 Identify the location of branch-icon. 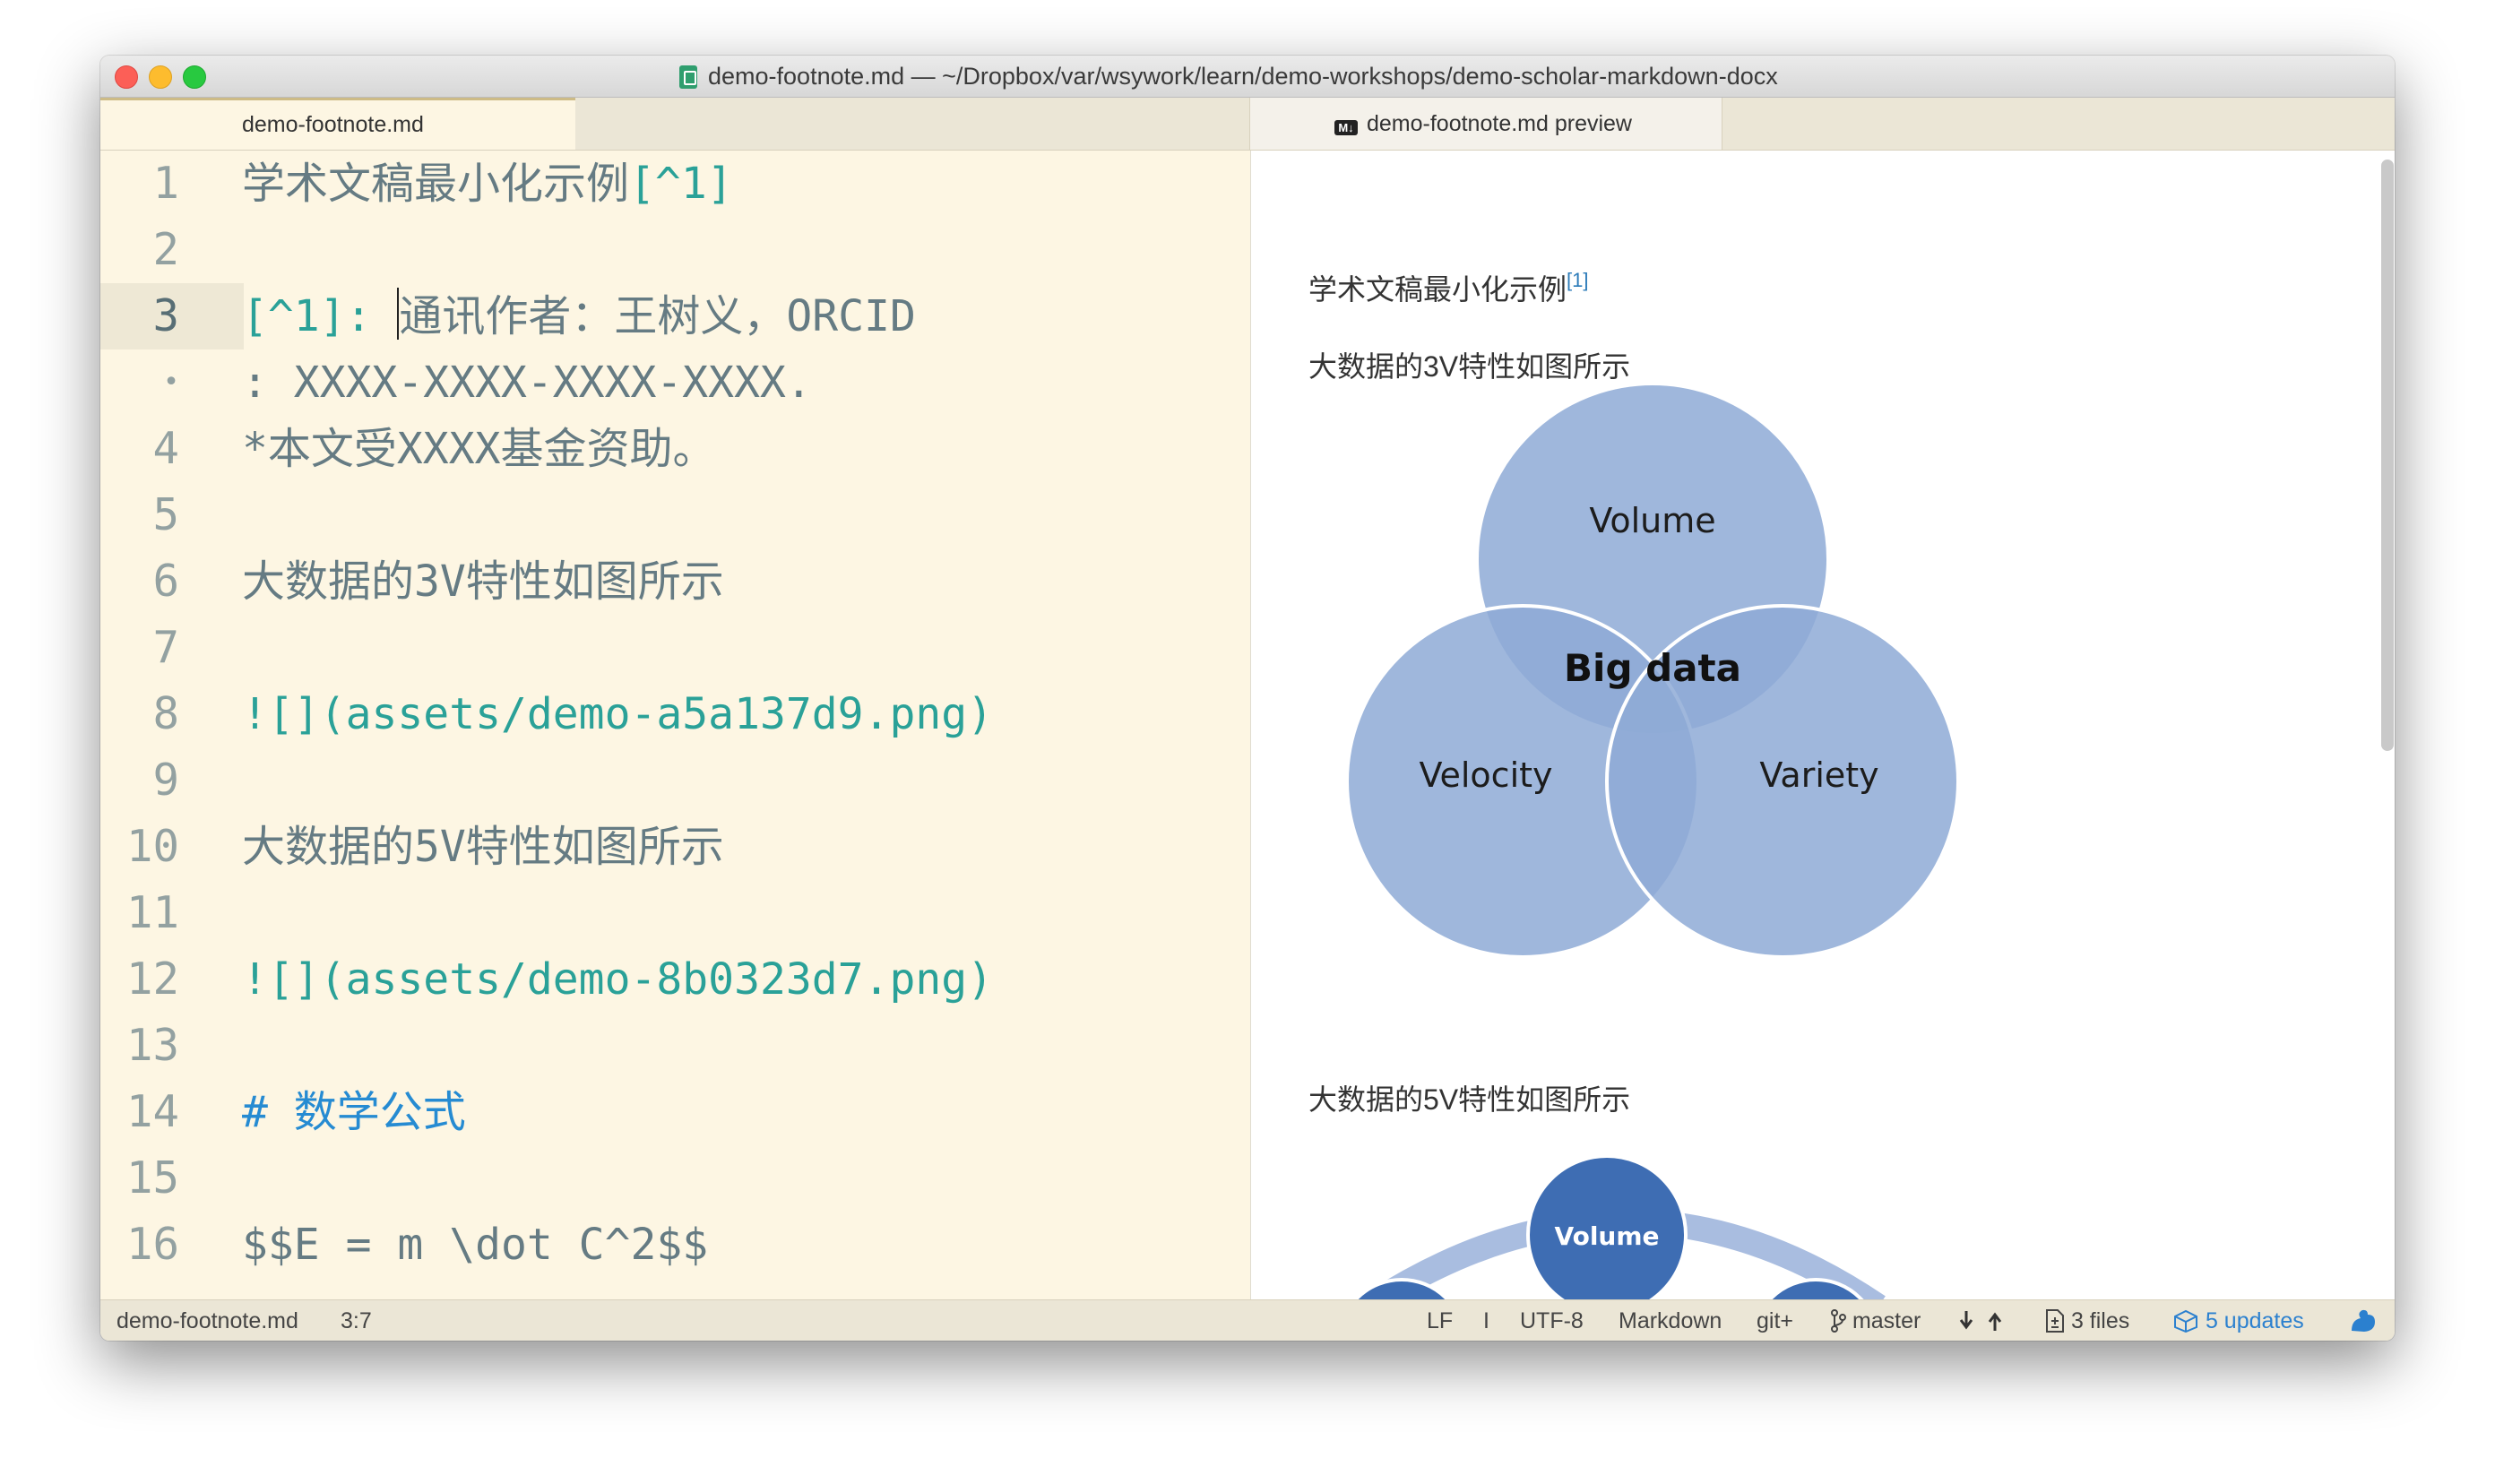
(1838, 1321).